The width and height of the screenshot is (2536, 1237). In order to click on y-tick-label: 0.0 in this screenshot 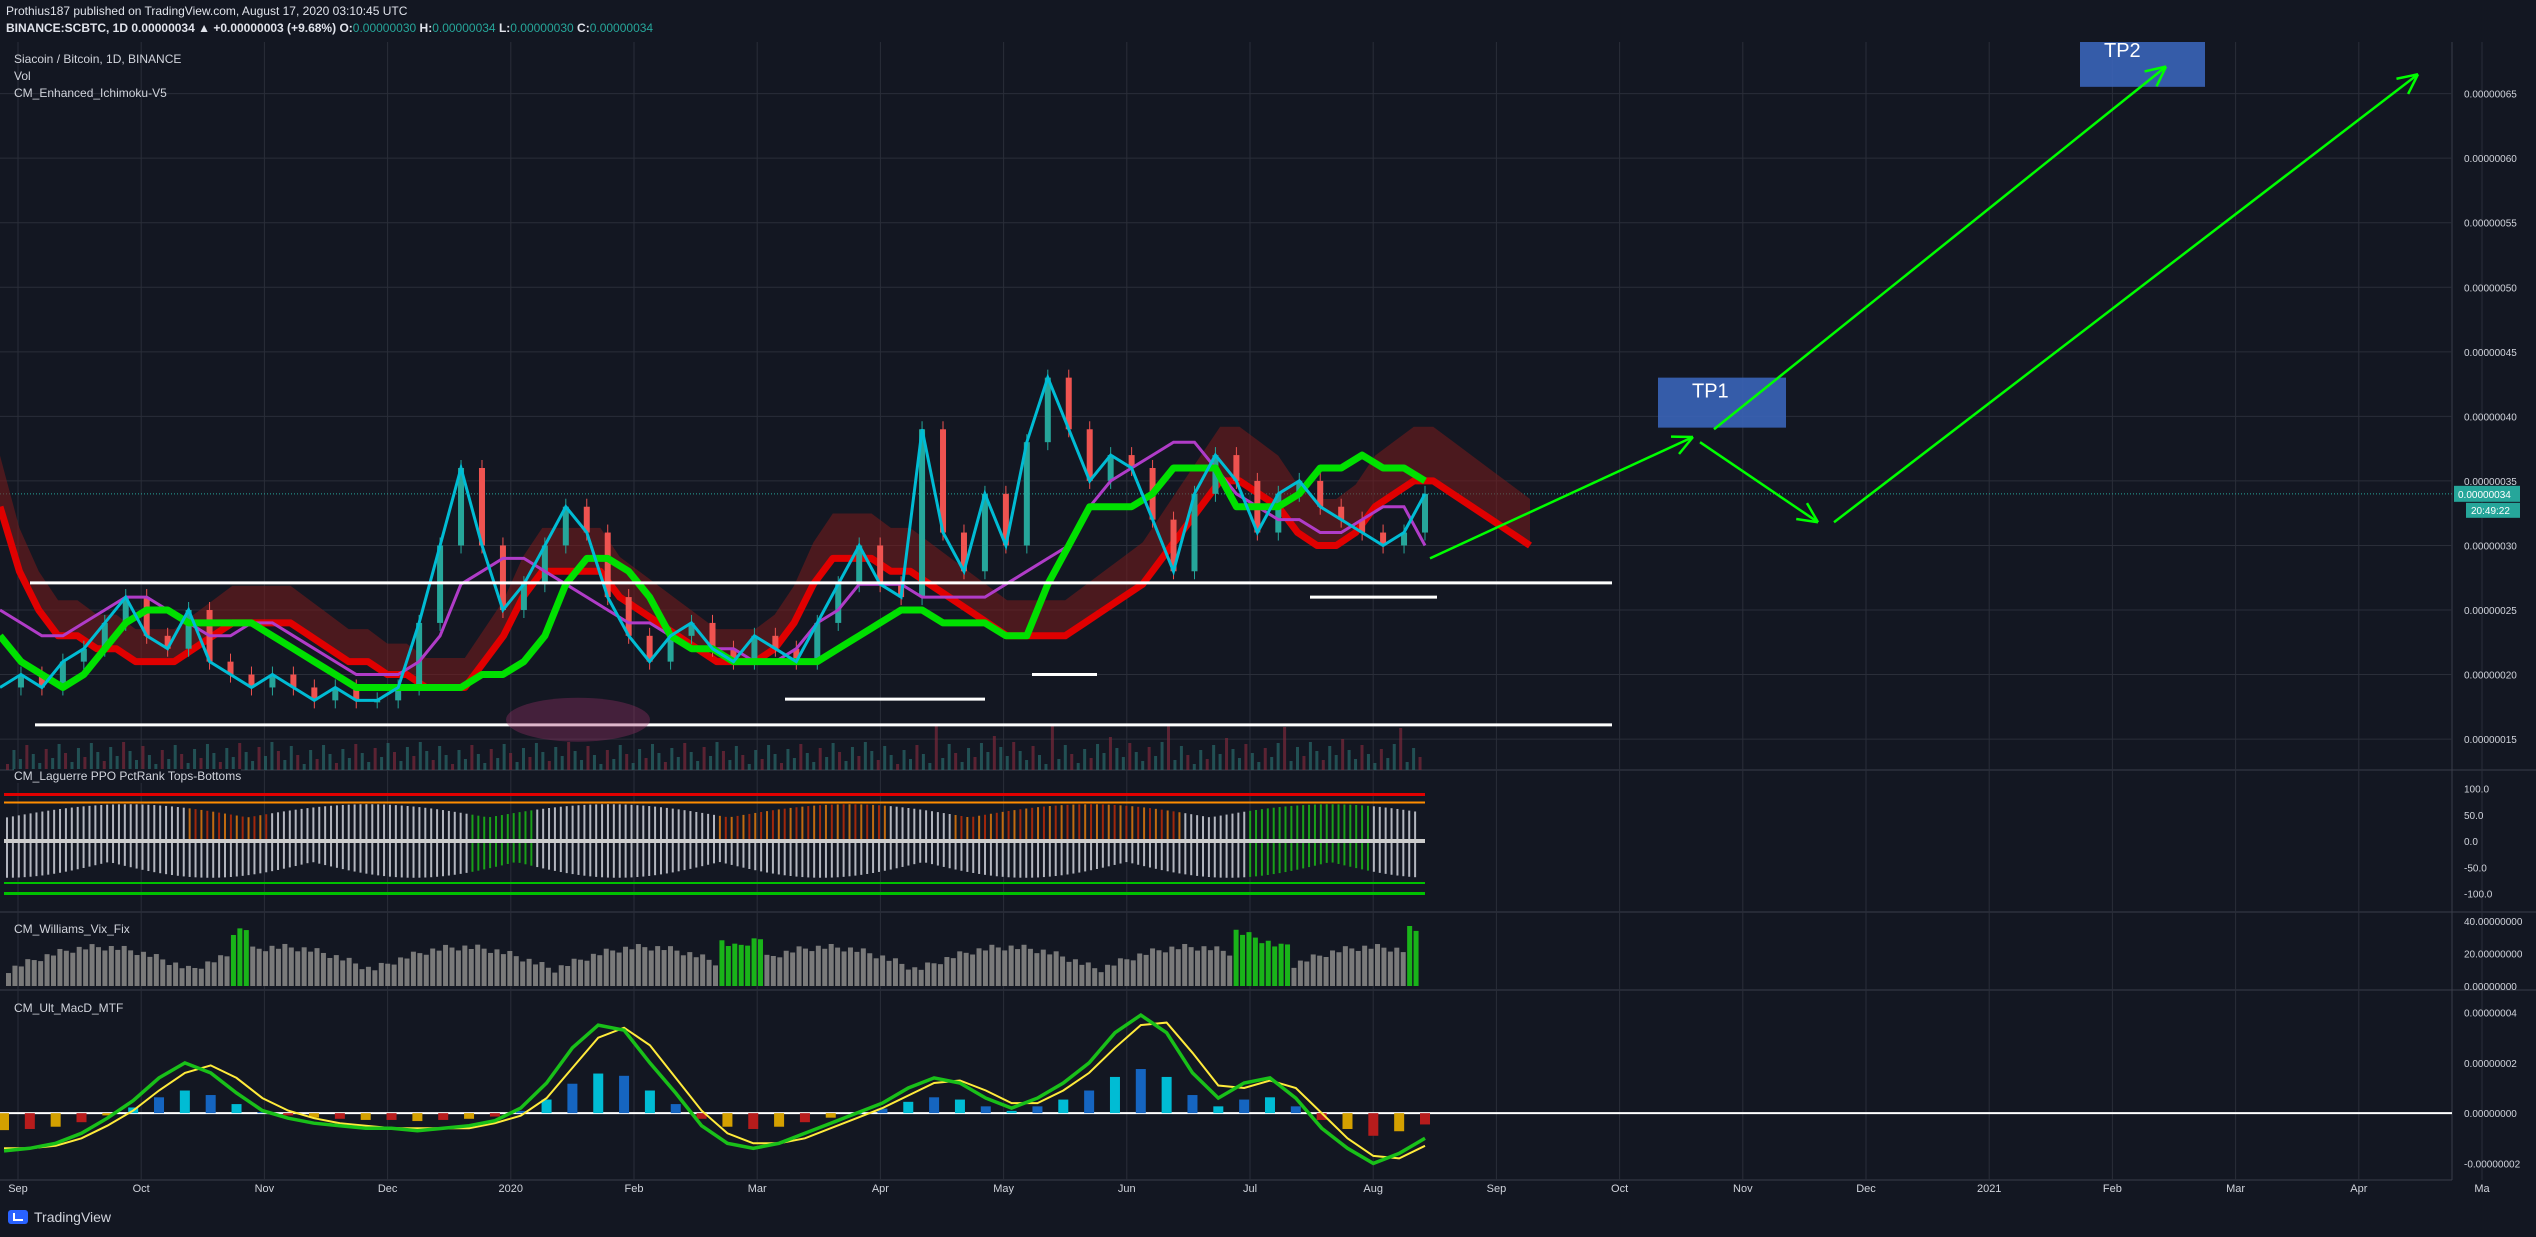, I will do `click(2471, 842)`.